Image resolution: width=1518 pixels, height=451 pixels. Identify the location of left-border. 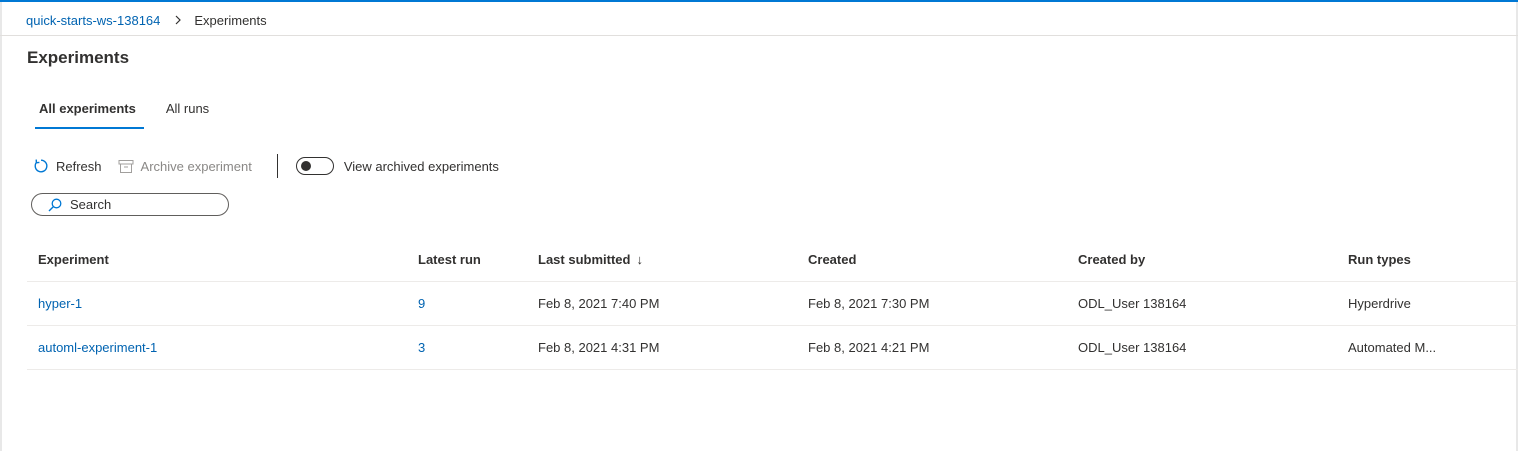
(1, 226).